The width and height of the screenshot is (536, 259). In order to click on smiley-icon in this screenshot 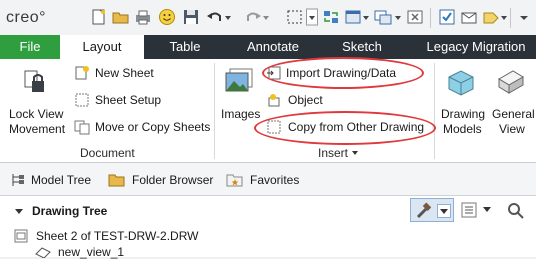, I will do `click(167, 17)`.